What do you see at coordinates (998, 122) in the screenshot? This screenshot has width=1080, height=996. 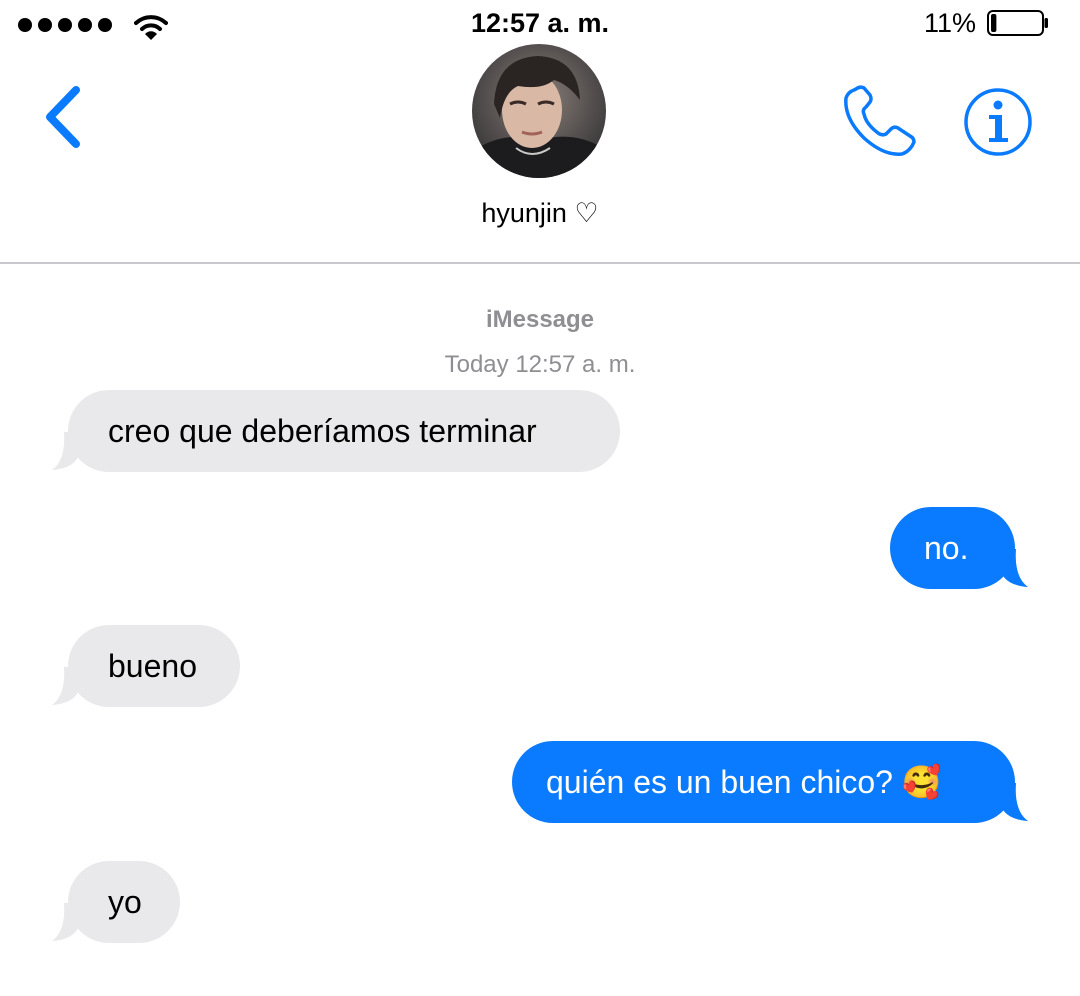 I see `info-icon` at bounding box center [998, 122].